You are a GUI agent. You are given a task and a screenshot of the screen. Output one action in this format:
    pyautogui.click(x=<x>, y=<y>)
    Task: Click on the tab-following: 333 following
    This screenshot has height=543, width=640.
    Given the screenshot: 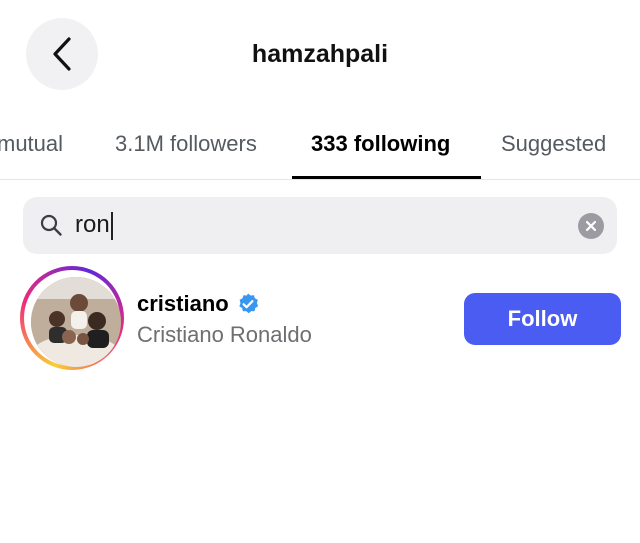 What is the action you would take?
    pyautogui.click(x=380, y=144)
    